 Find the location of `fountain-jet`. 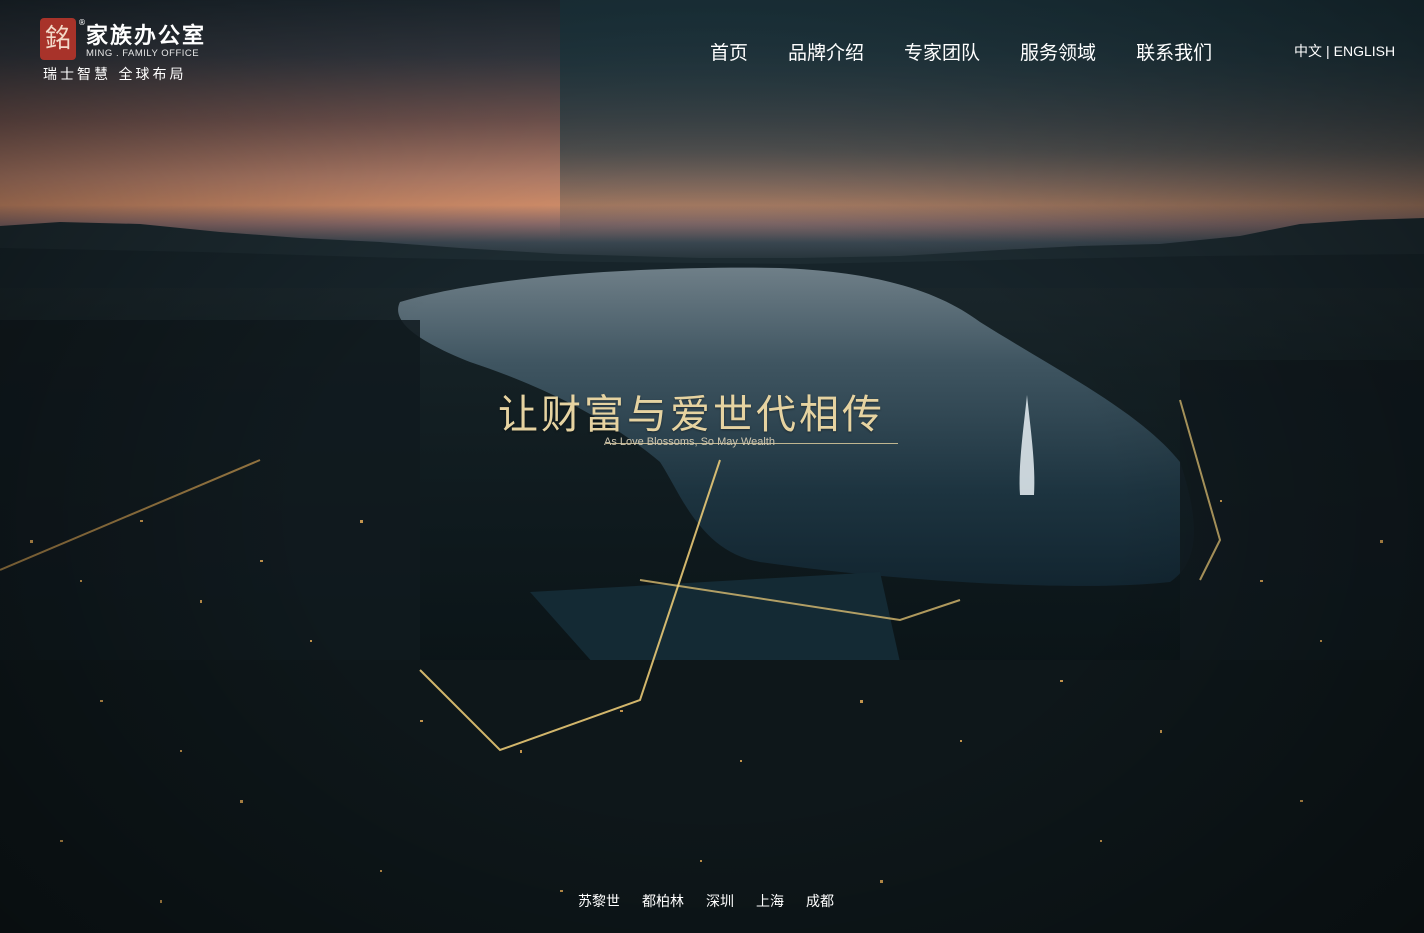

fountain-jet is located at coordinates (1027, 445).